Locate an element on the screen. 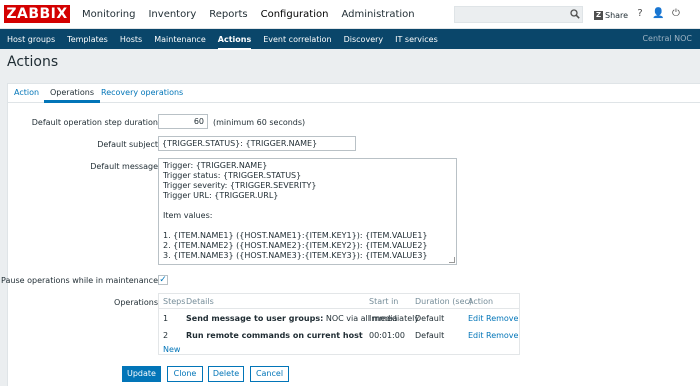 This screenshot has width=700, height=386. sign-out-icon: ⏻ is located at coordinates (676, 14).